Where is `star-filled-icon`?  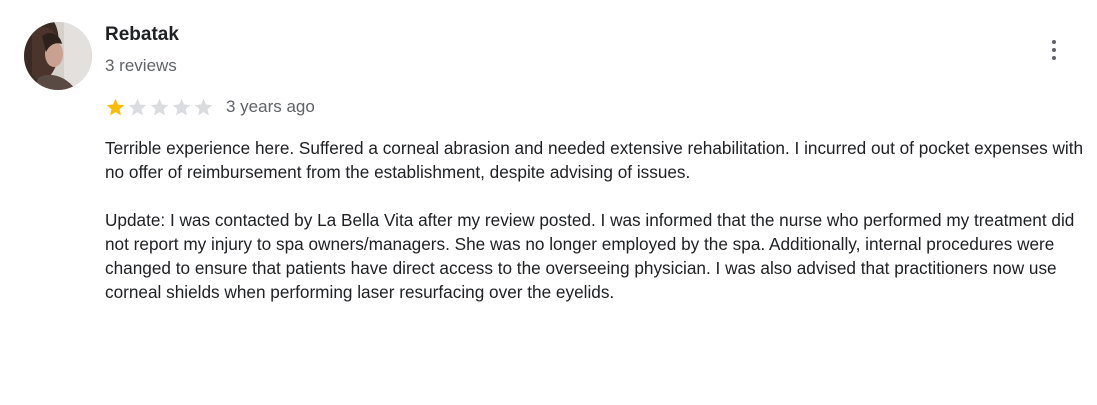
star-filled-icon is located at coordinates (115, 106).